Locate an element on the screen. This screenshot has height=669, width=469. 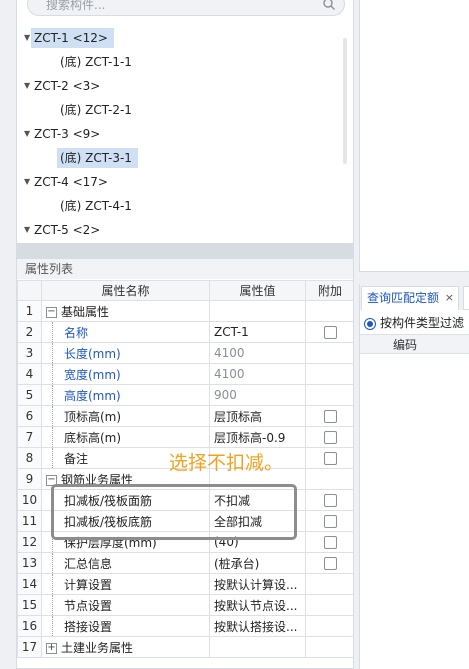
search-icon is located at coordinates (329, 5).